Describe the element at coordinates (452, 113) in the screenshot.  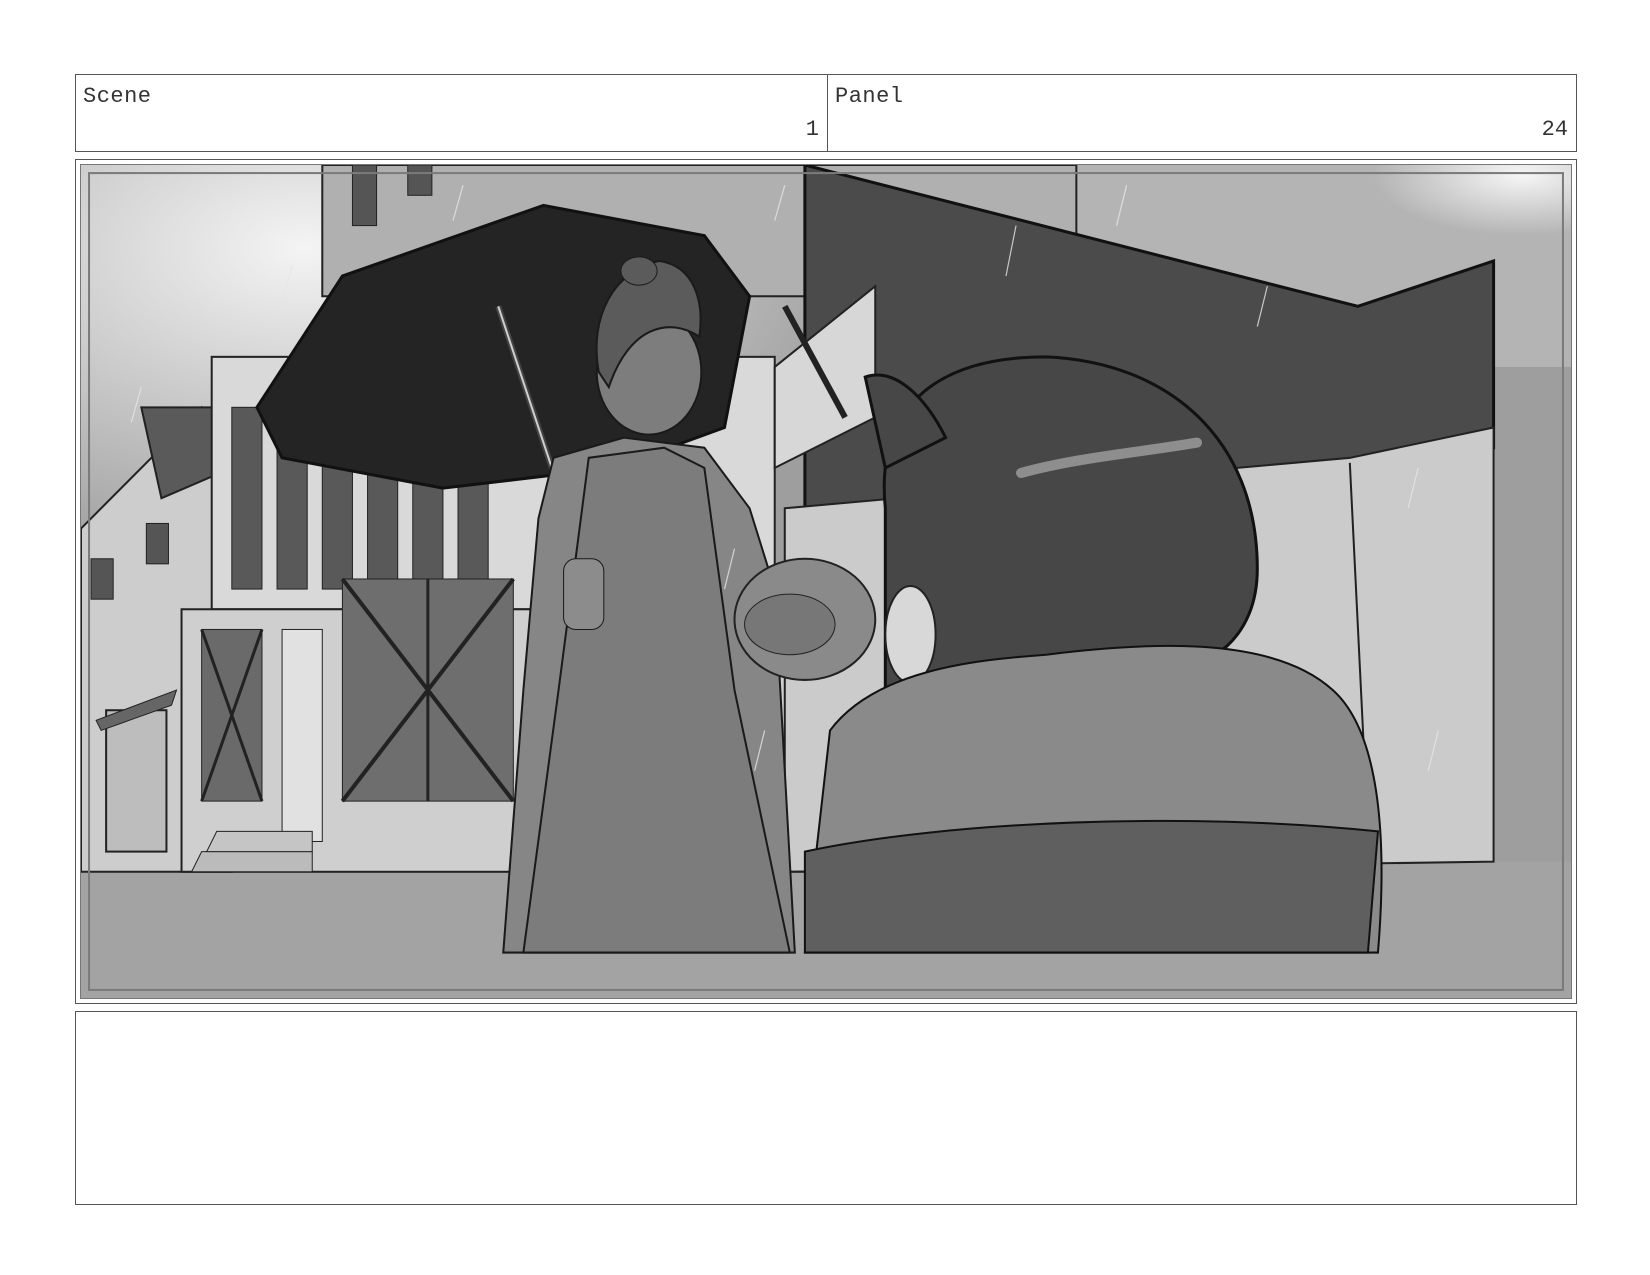
I see `scene-cell: Scene 1` at that location.